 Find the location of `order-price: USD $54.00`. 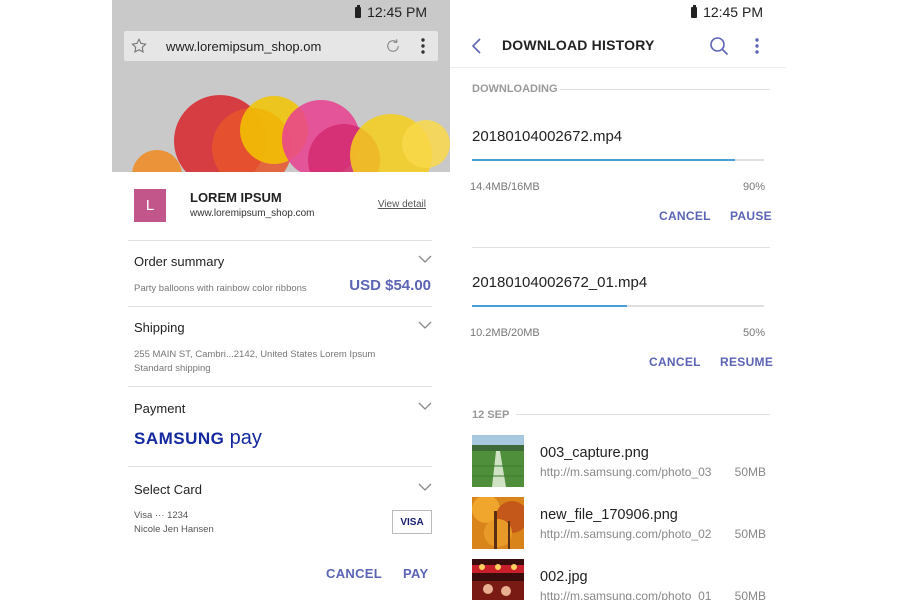

order-price: USD $54.00 is located at coordinates (390, 285).